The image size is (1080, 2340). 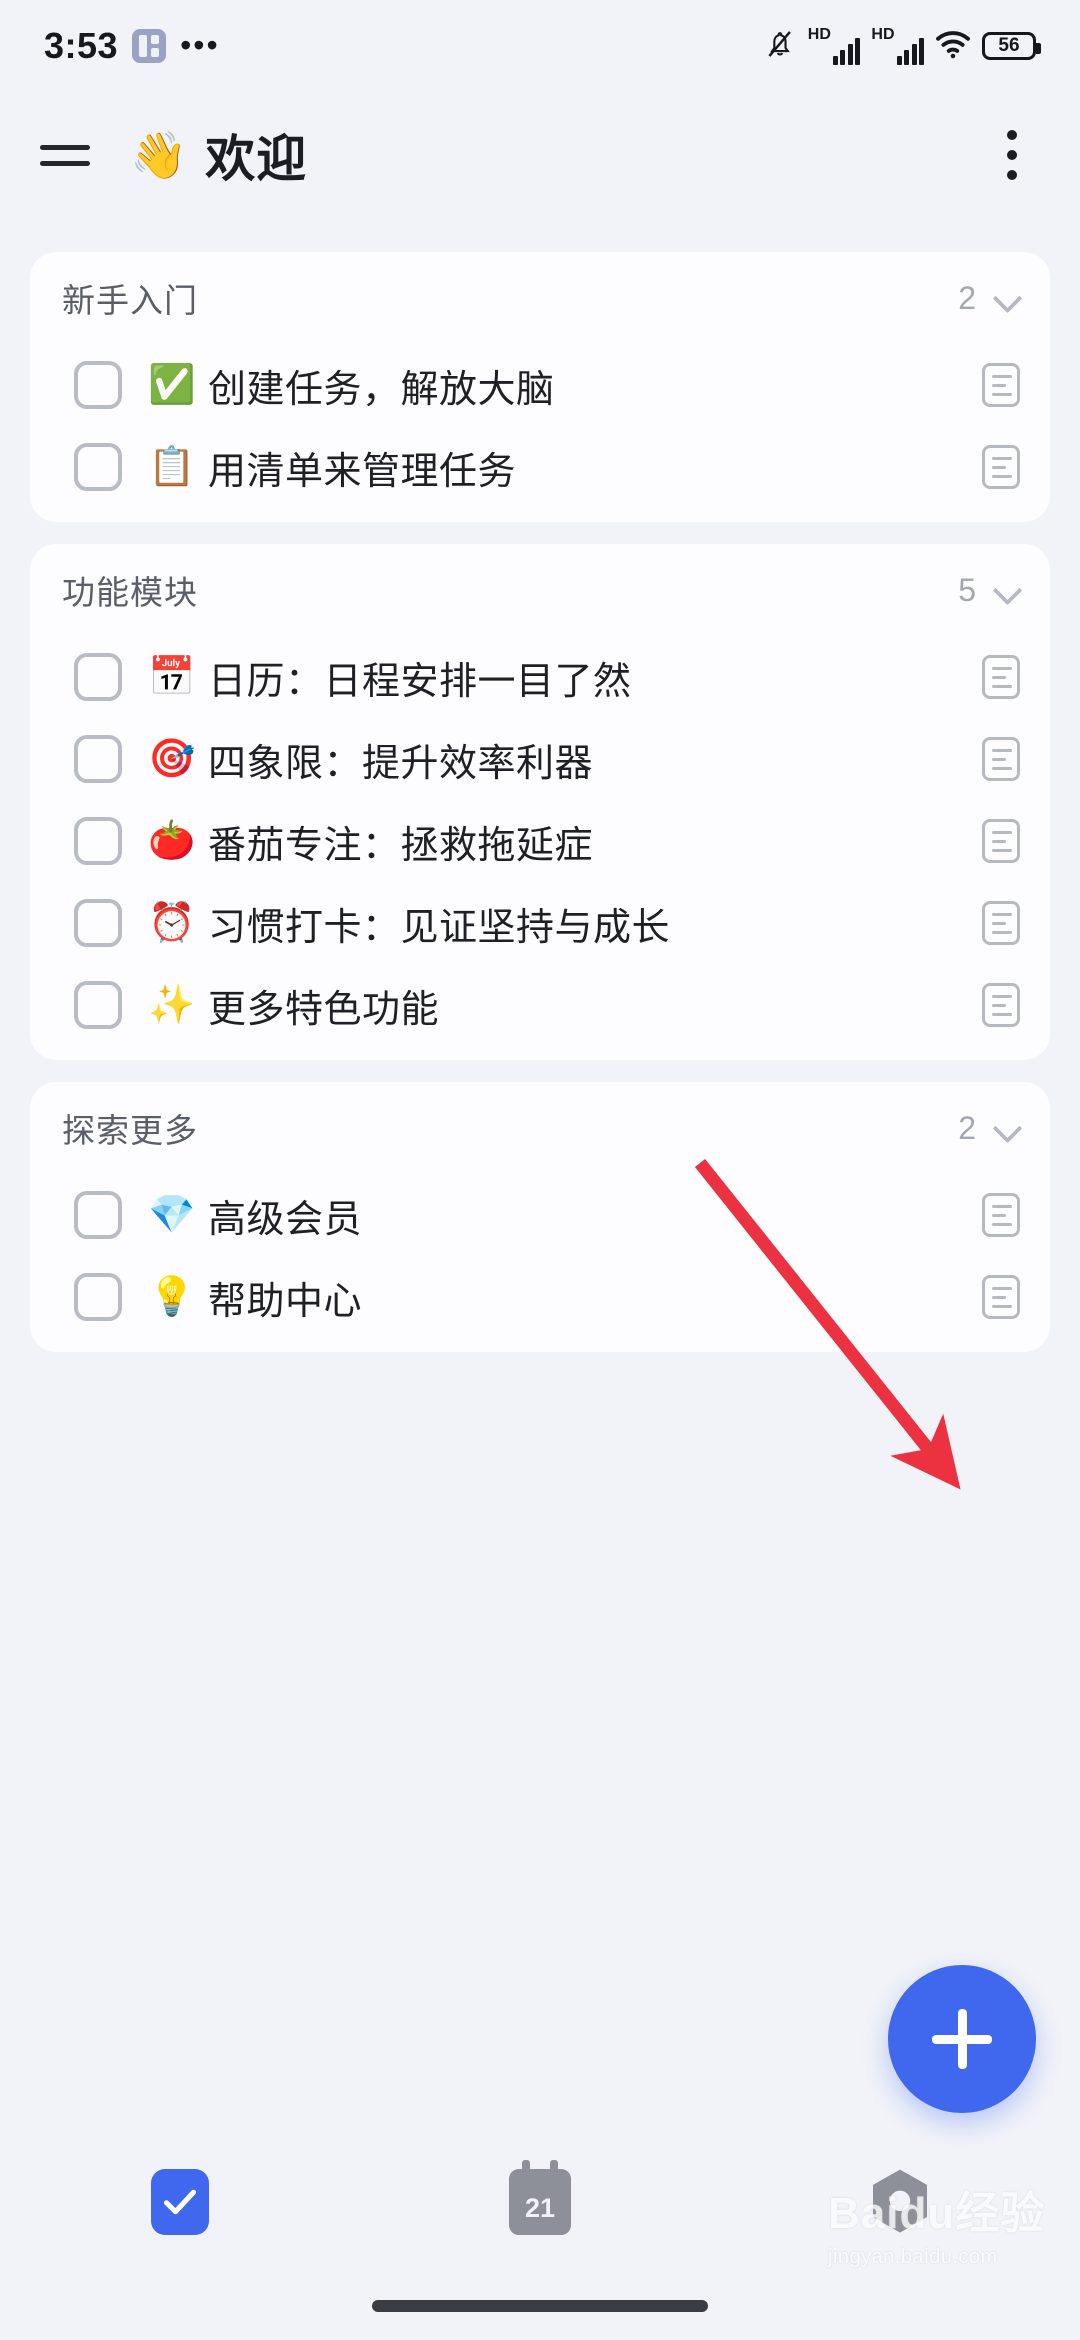 I want to click on section-title: 探索更多, so click(x=130, y=1130).